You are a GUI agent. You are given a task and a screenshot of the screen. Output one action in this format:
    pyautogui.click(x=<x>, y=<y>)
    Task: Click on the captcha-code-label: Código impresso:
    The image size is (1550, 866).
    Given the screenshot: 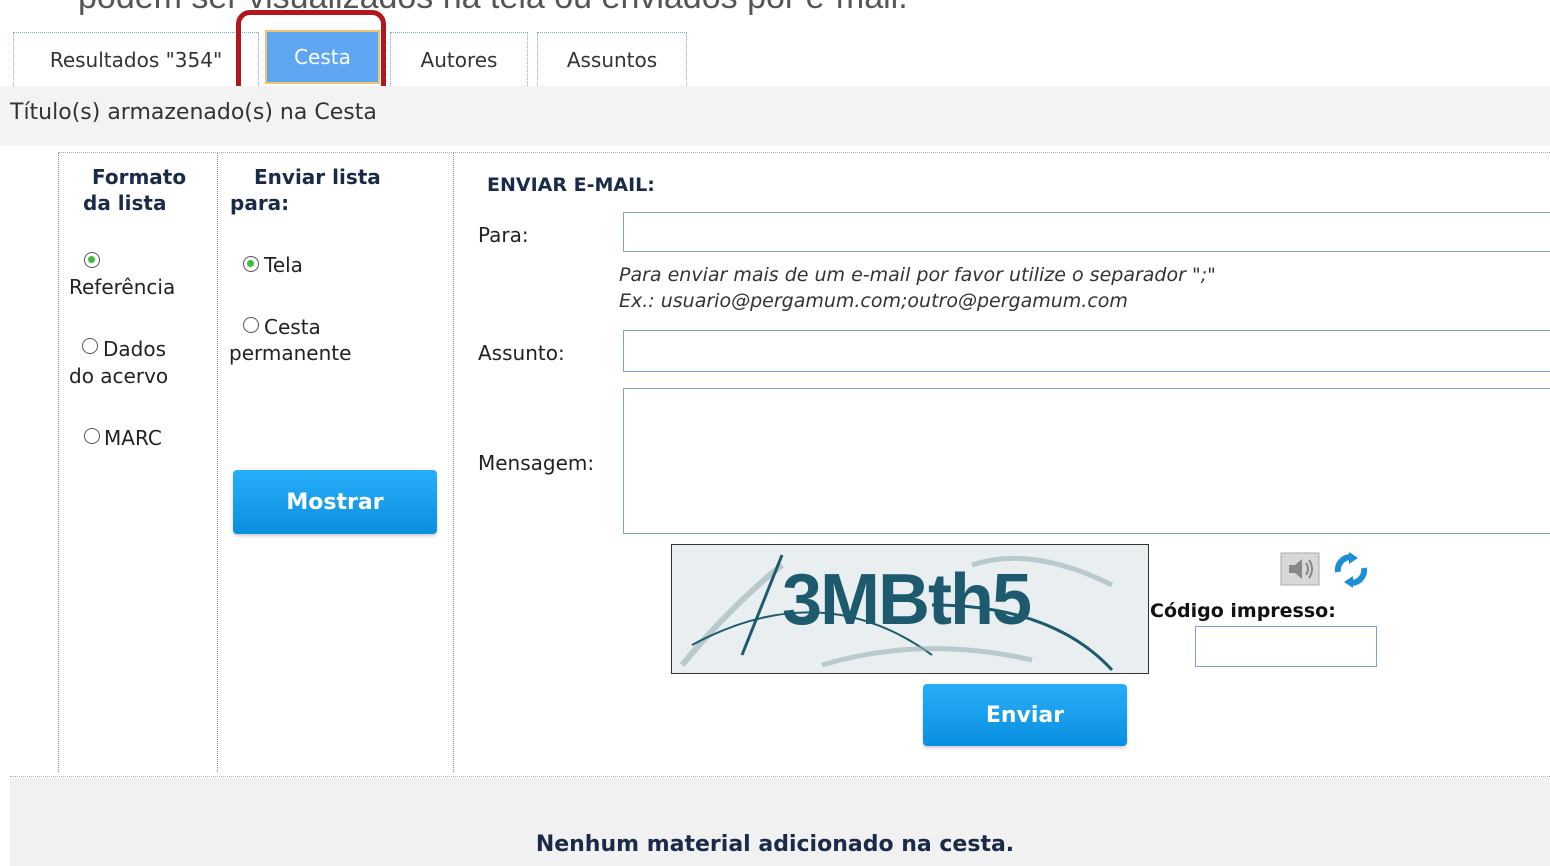 What is the action you would take?
    pyautogui.click(x=1243, y=611)
    